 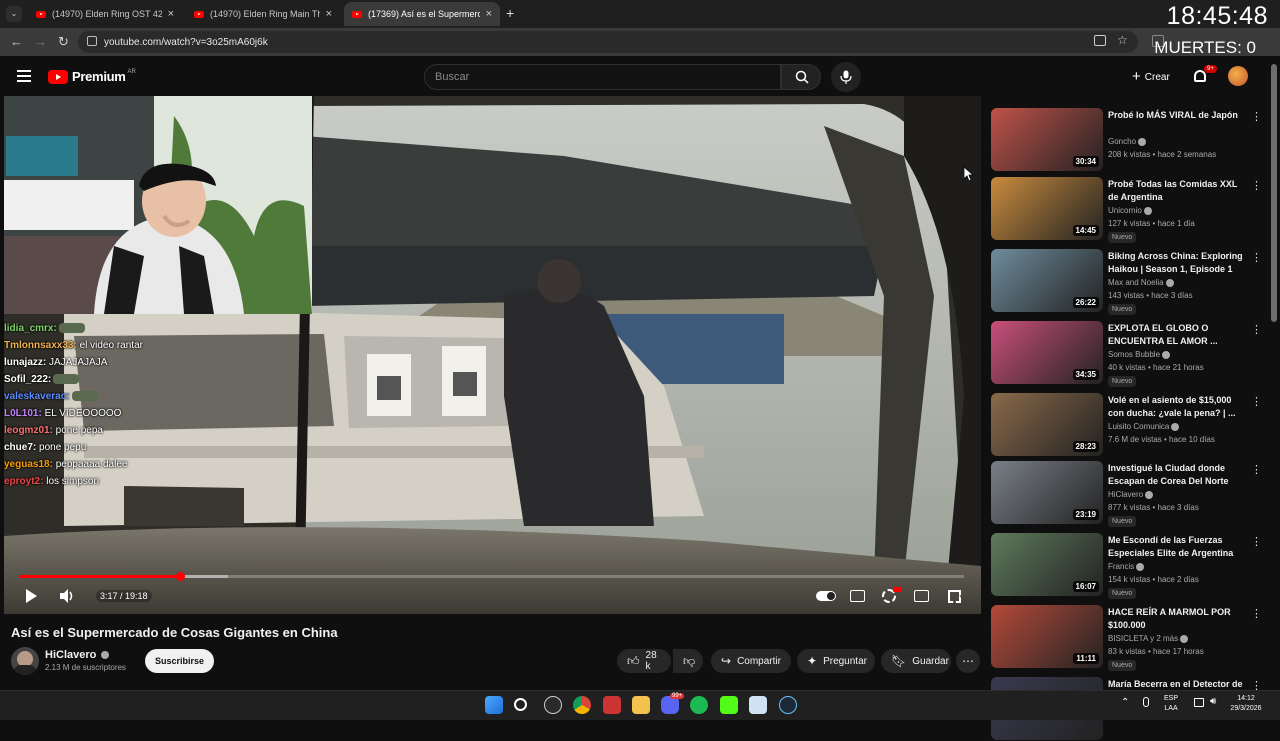 I want to click on recommended-title: Probé lo MÁS VIRAL de Japón, so click(x=1178, y=115).